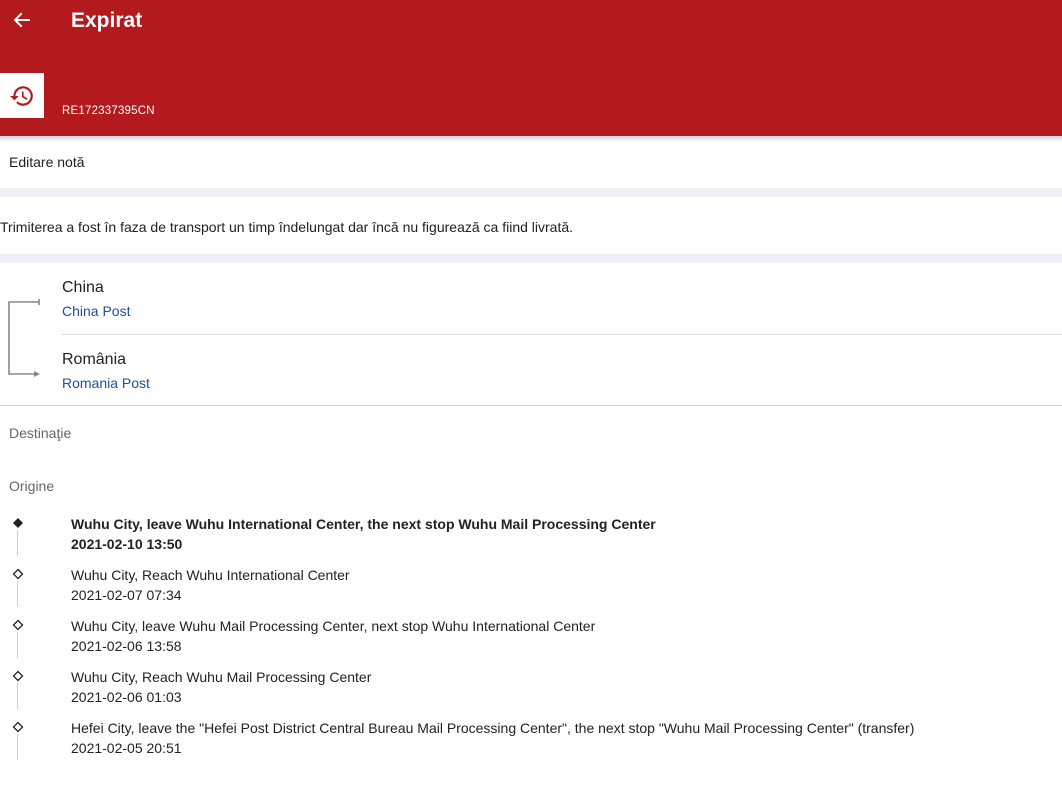  I want to click on arrow-left-icon, so click(21, 20).